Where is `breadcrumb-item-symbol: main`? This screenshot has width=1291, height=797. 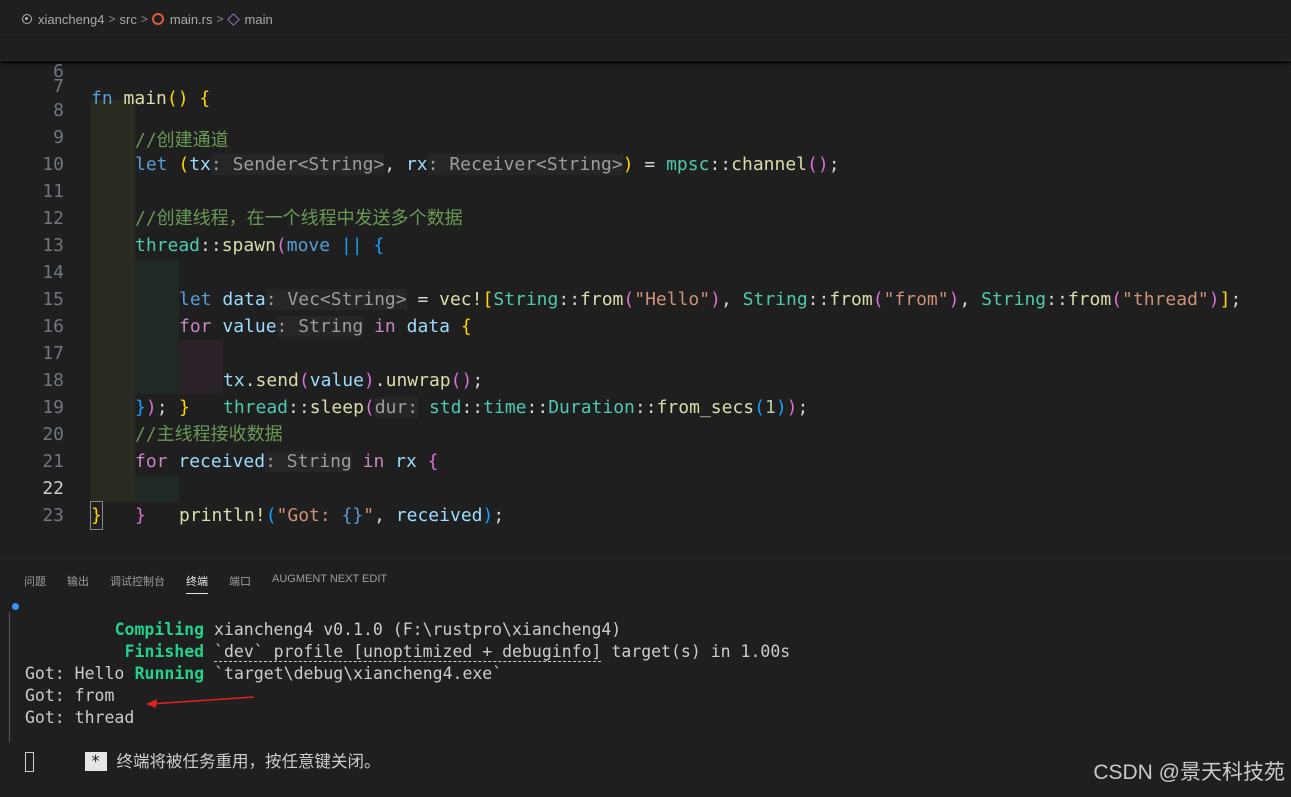 breadcrumb-item-symbol: main is located at coordinates (249, 19).